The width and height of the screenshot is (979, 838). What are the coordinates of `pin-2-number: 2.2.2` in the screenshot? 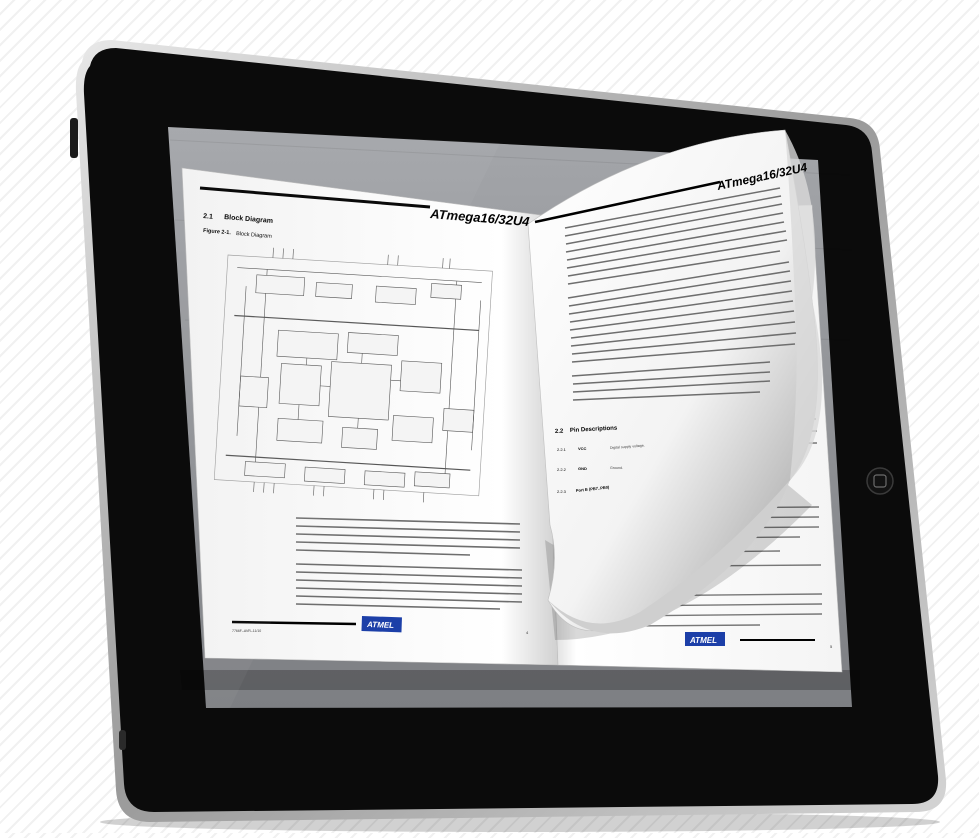 It's located at (562, 469).